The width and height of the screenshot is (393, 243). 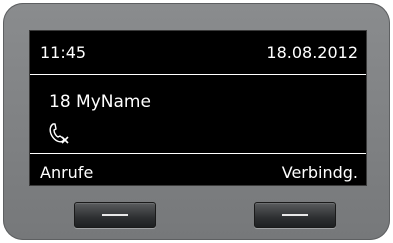 I want to click on right-softkey-button, so click(x=295, y=215).